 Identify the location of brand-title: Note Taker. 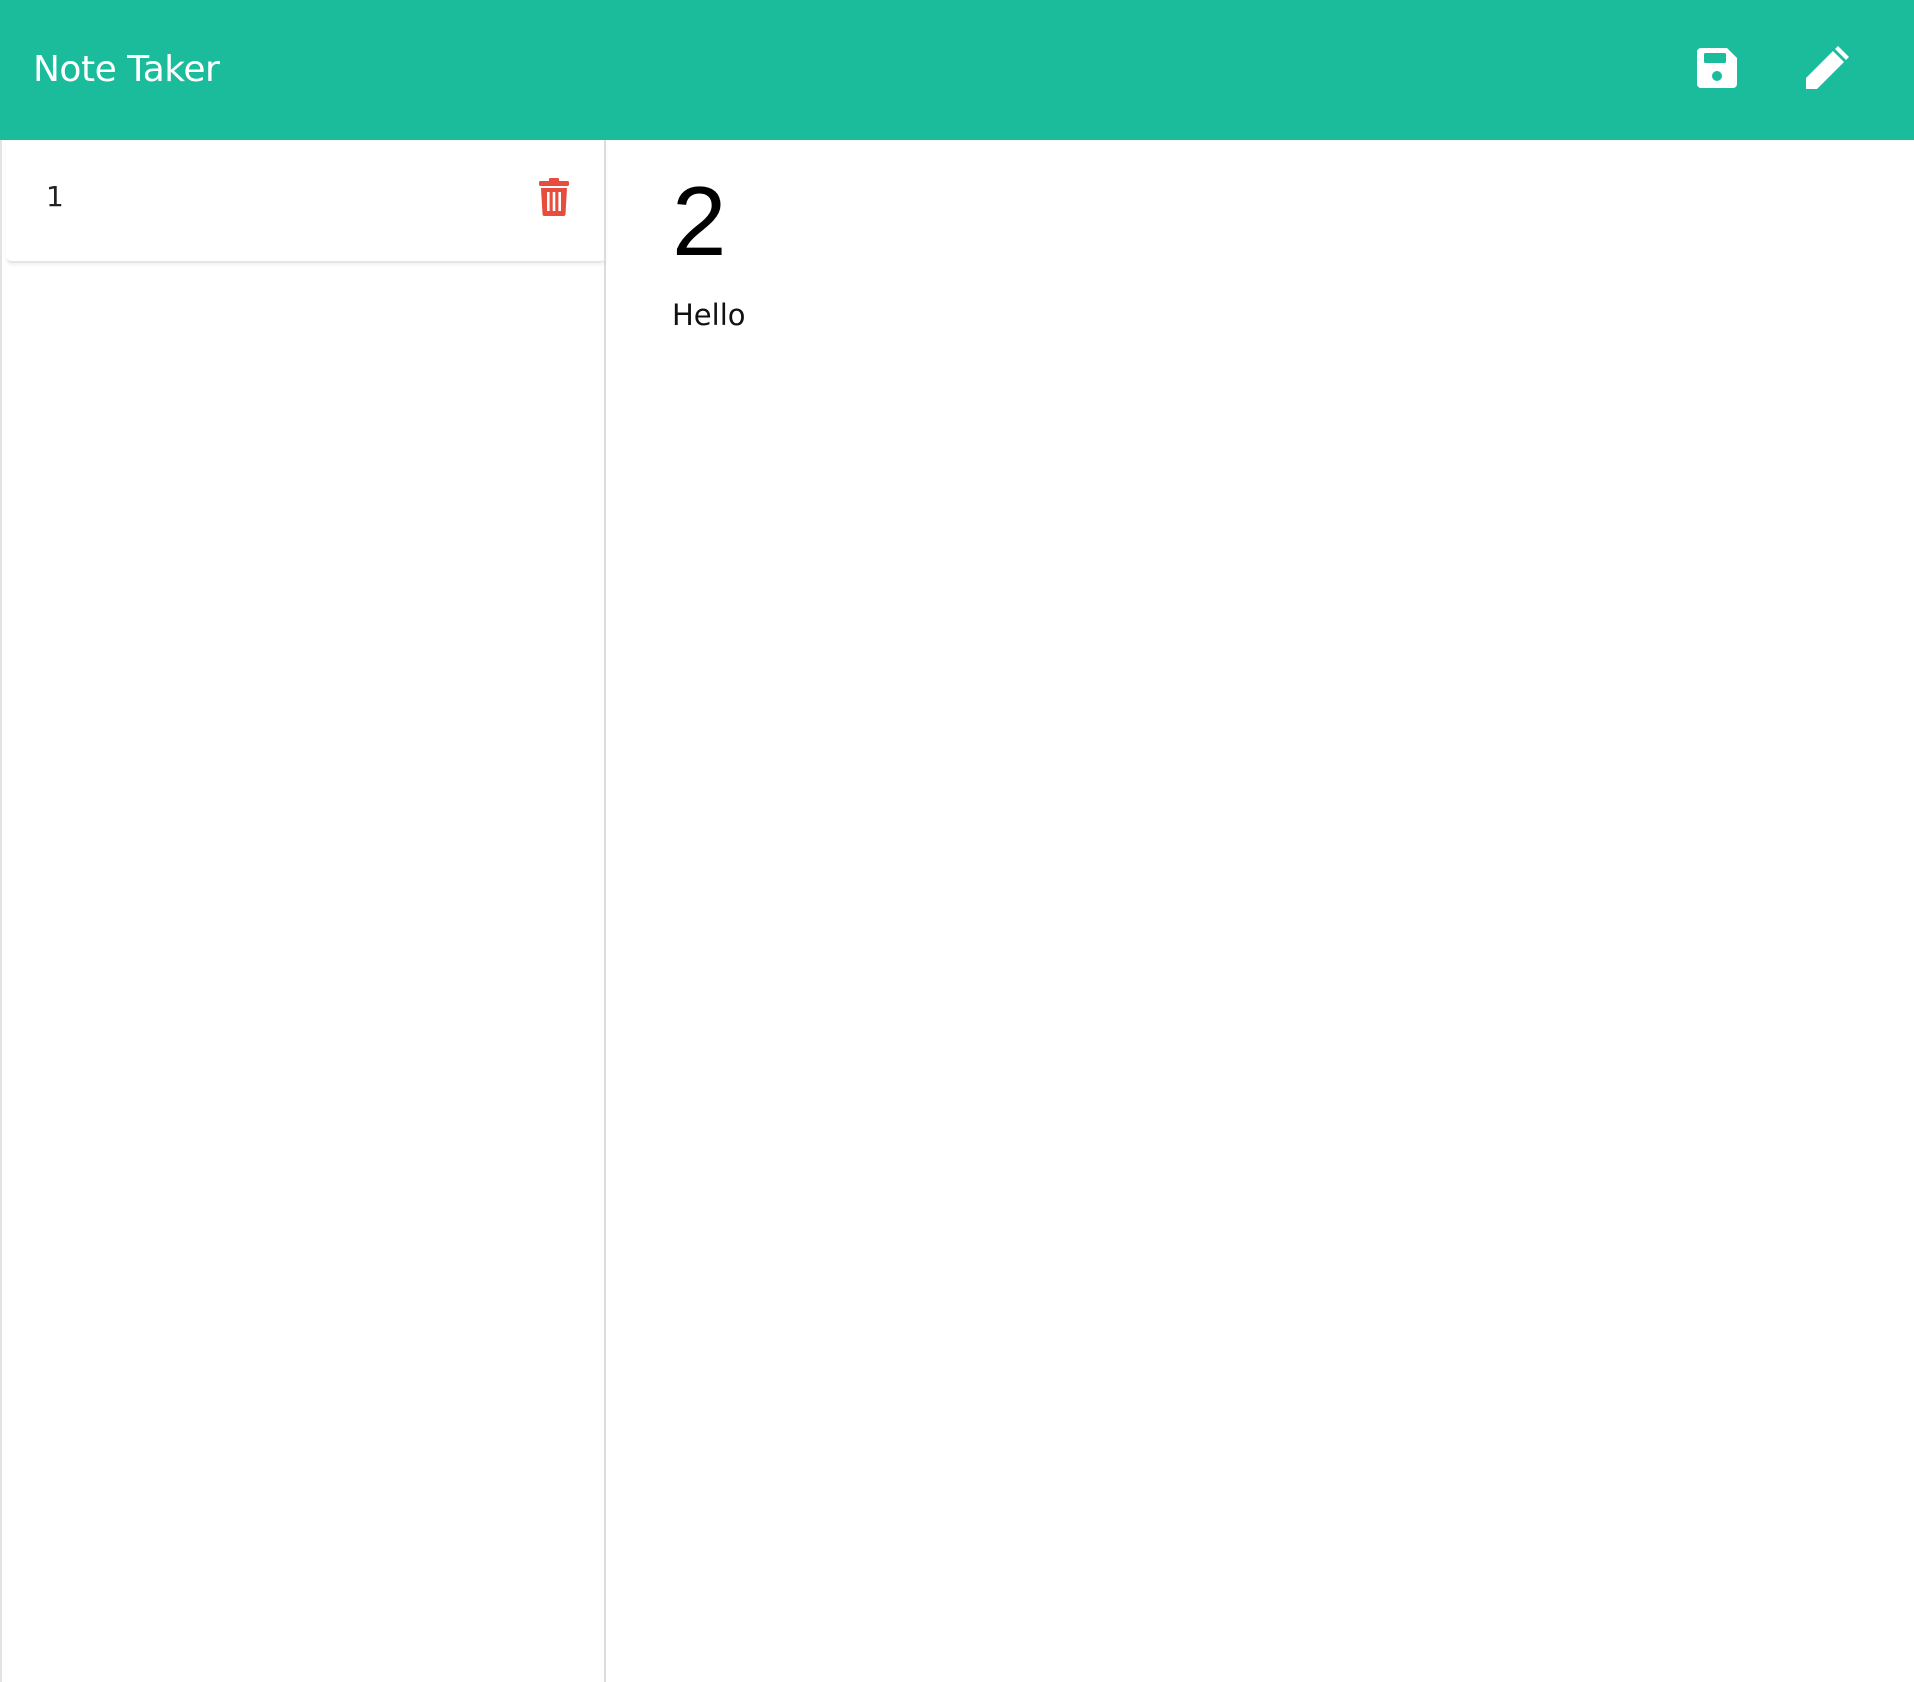
(126, 70).